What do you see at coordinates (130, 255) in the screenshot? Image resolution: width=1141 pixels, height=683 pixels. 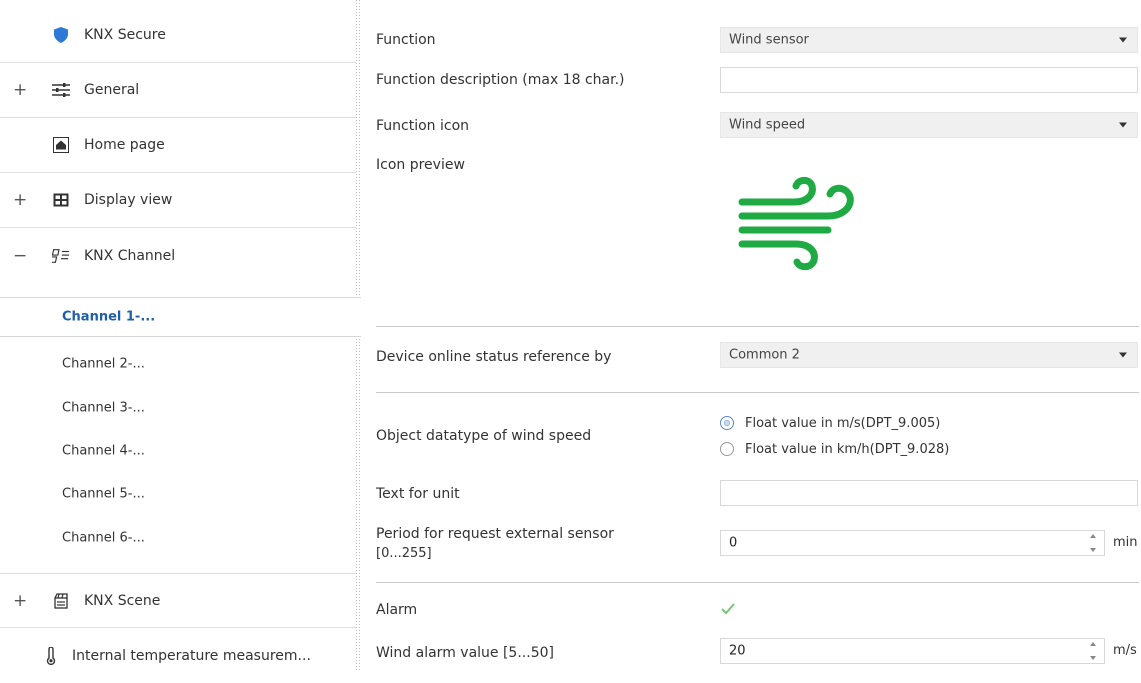 I see `sidebar-item-label: KNX Channel` at bounding box center [130, 255].